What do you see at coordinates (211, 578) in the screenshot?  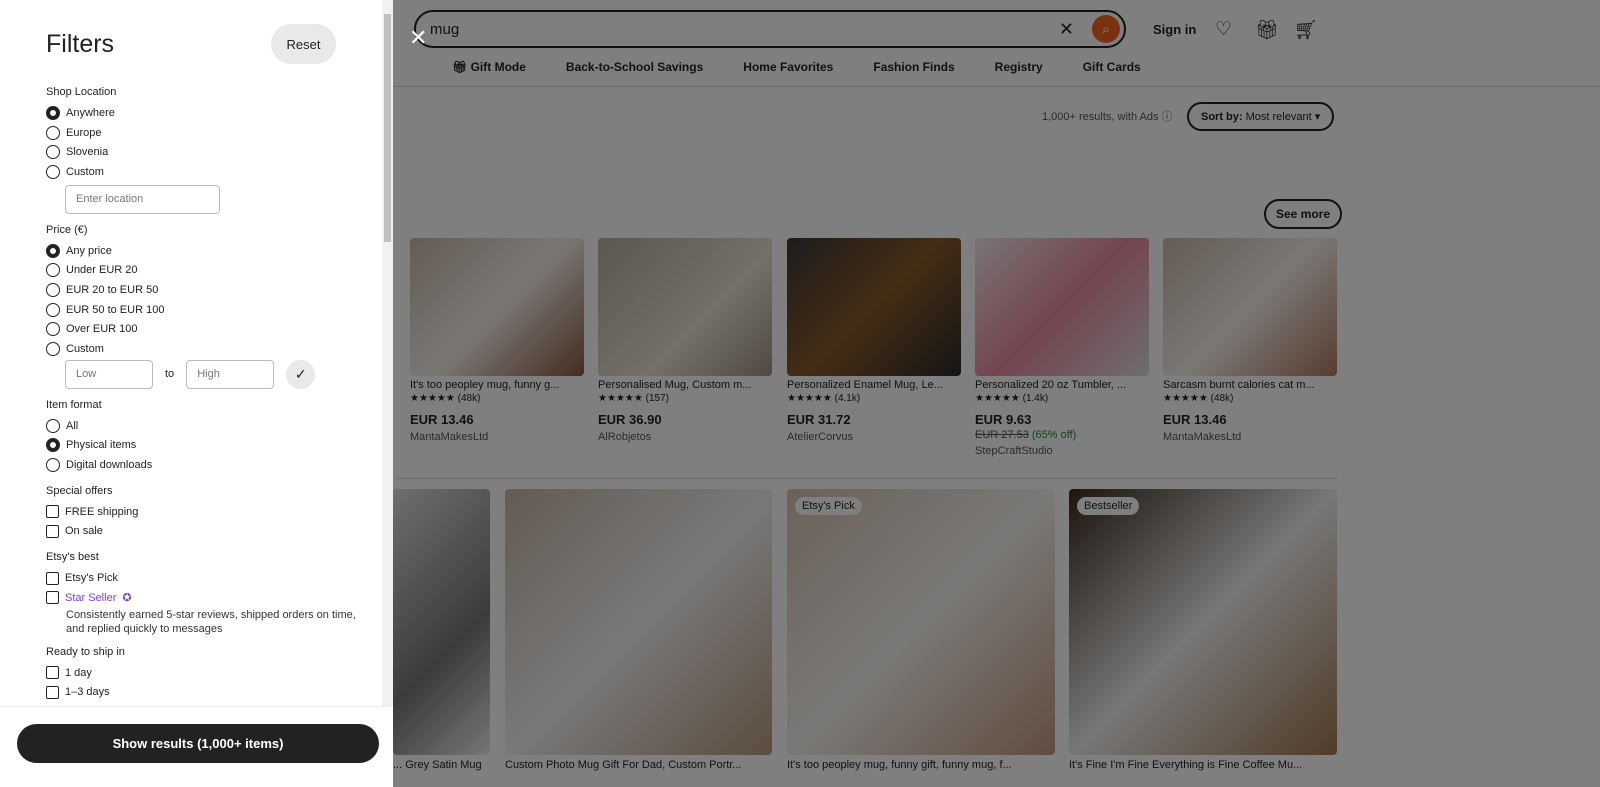 I see `checkbox-etsys-pick: Etsy's Pick` at bounding box center [211, 578].